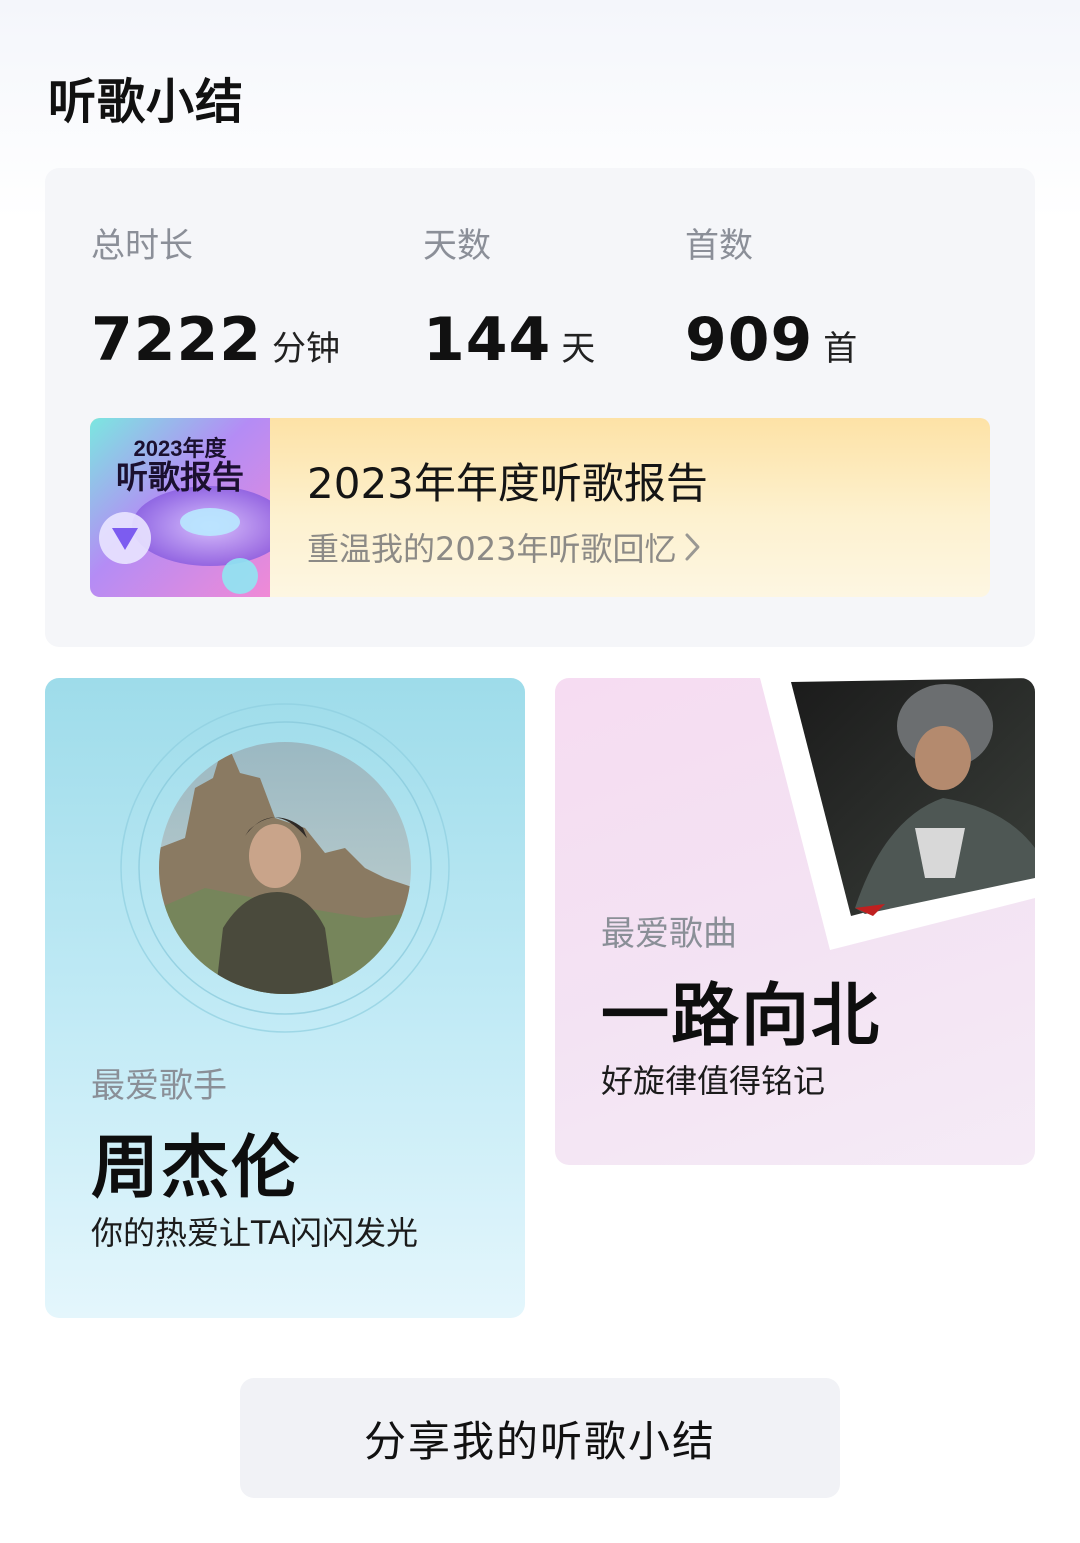 The width and height of the screenshot is (1080, 1543). What do you see at coordinates (795, 921) in the screenshot?
I see `favorite-song-card: 最爱歌曲 一路向北 好旋律值得铭记` at bounding box center [795, 921].